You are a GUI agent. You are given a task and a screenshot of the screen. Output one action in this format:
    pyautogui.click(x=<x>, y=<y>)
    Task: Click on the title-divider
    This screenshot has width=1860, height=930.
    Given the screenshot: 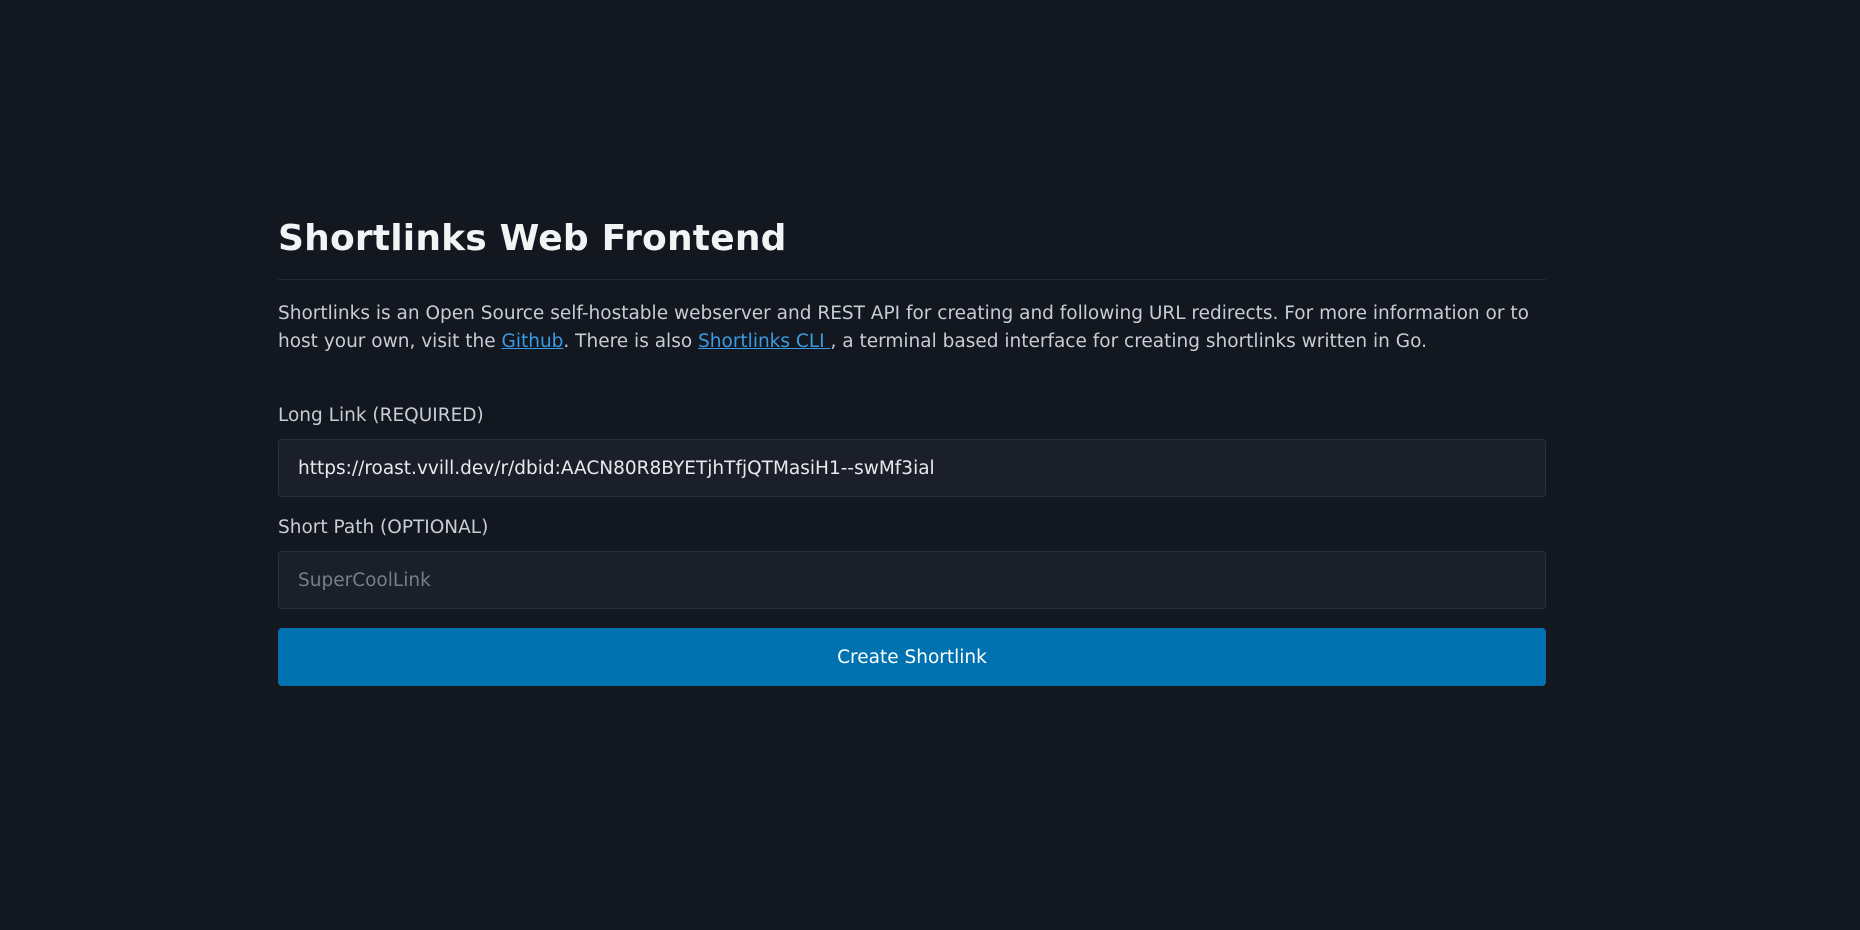 What is the action you would take?
    pyautogui.click(x=912, y=279)
    